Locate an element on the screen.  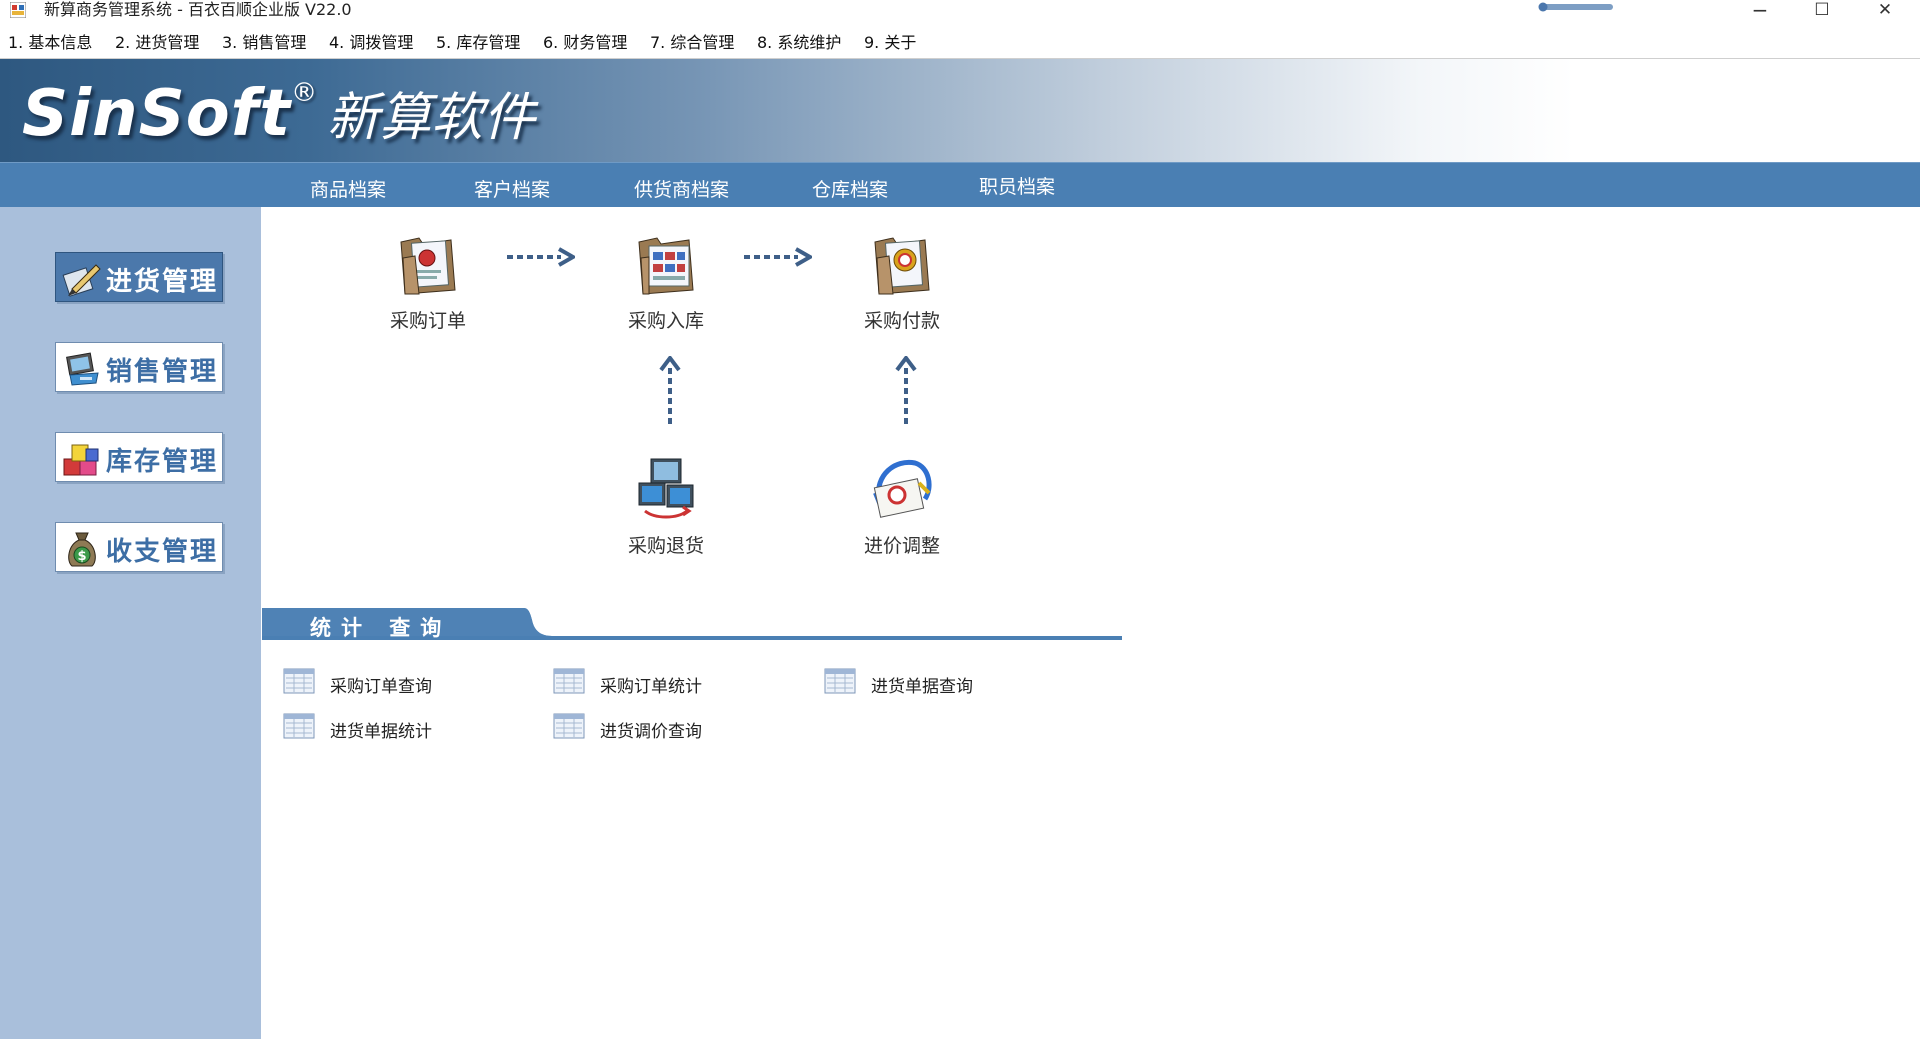
menu-finance: 6. 财务管理 is located at coordinates (585, 43).